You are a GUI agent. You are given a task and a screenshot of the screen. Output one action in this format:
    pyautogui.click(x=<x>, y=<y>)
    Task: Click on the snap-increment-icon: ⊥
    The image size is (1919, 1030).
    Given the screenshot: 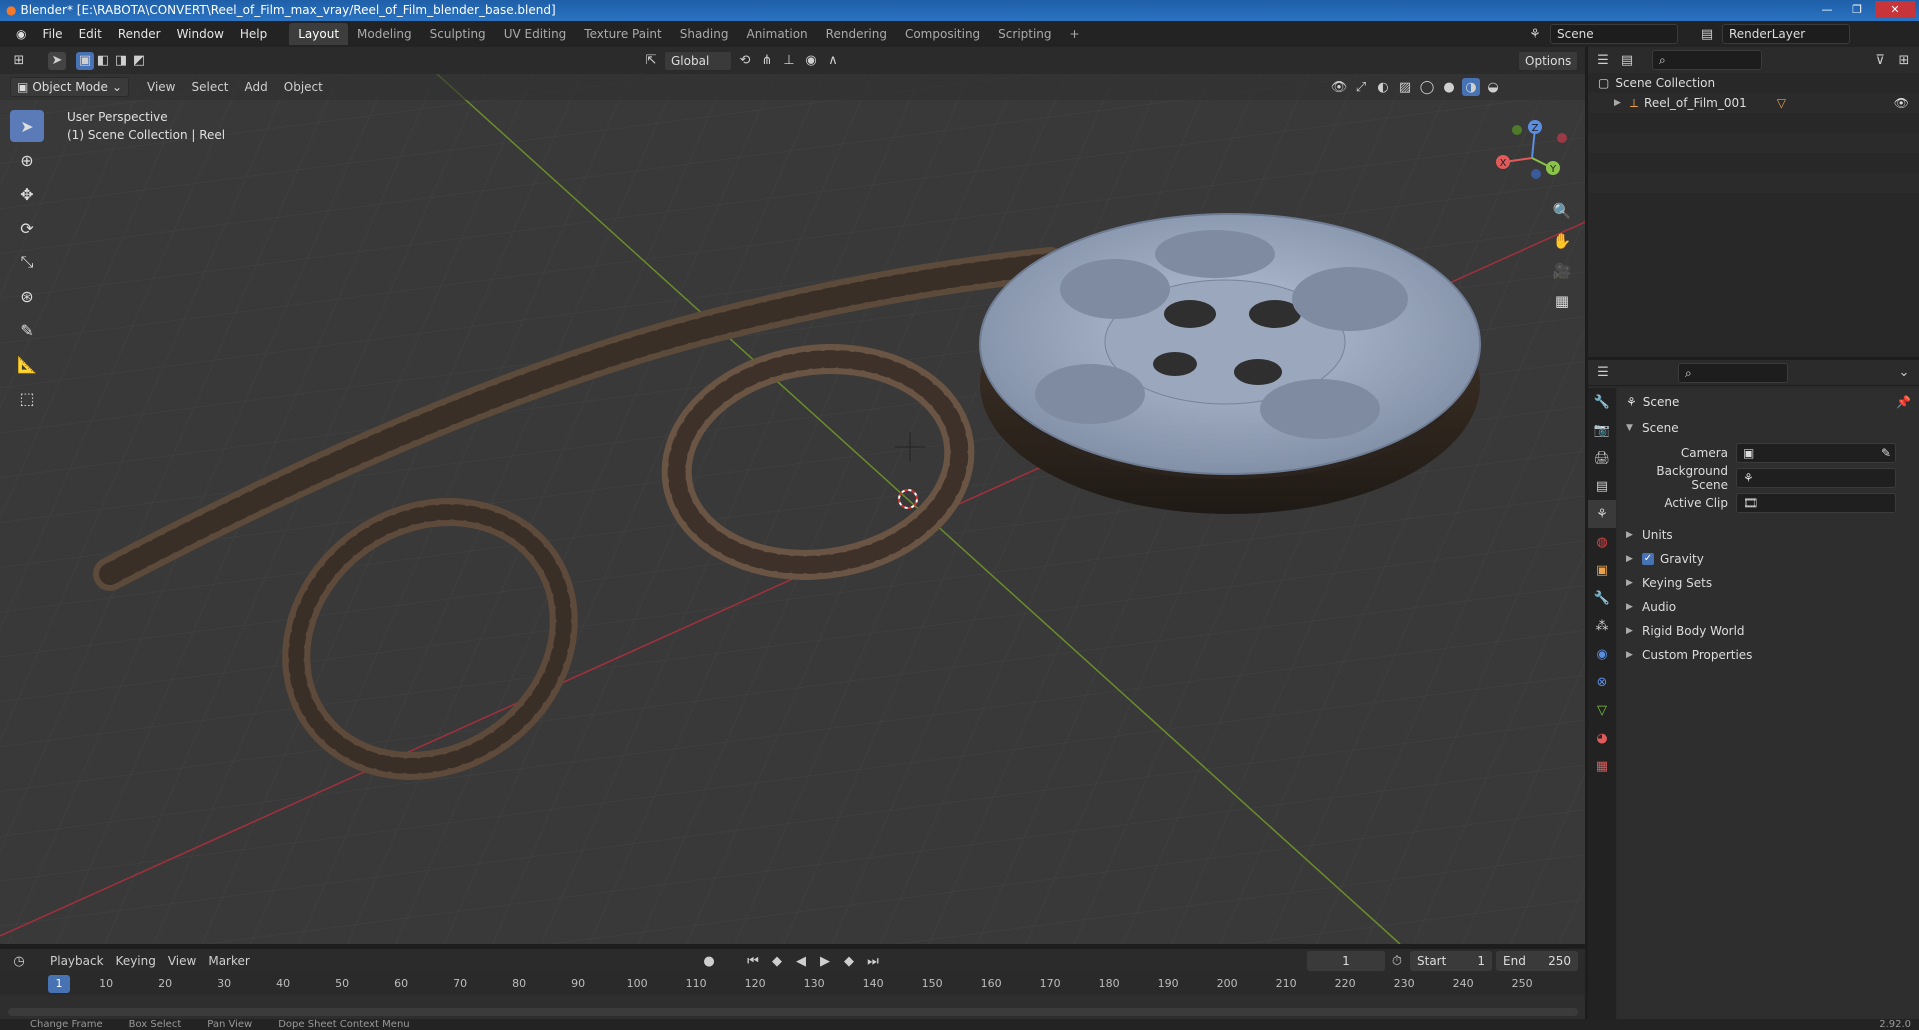 What is the action you would take?
    pyautogui.click(x=789, y=61)
    